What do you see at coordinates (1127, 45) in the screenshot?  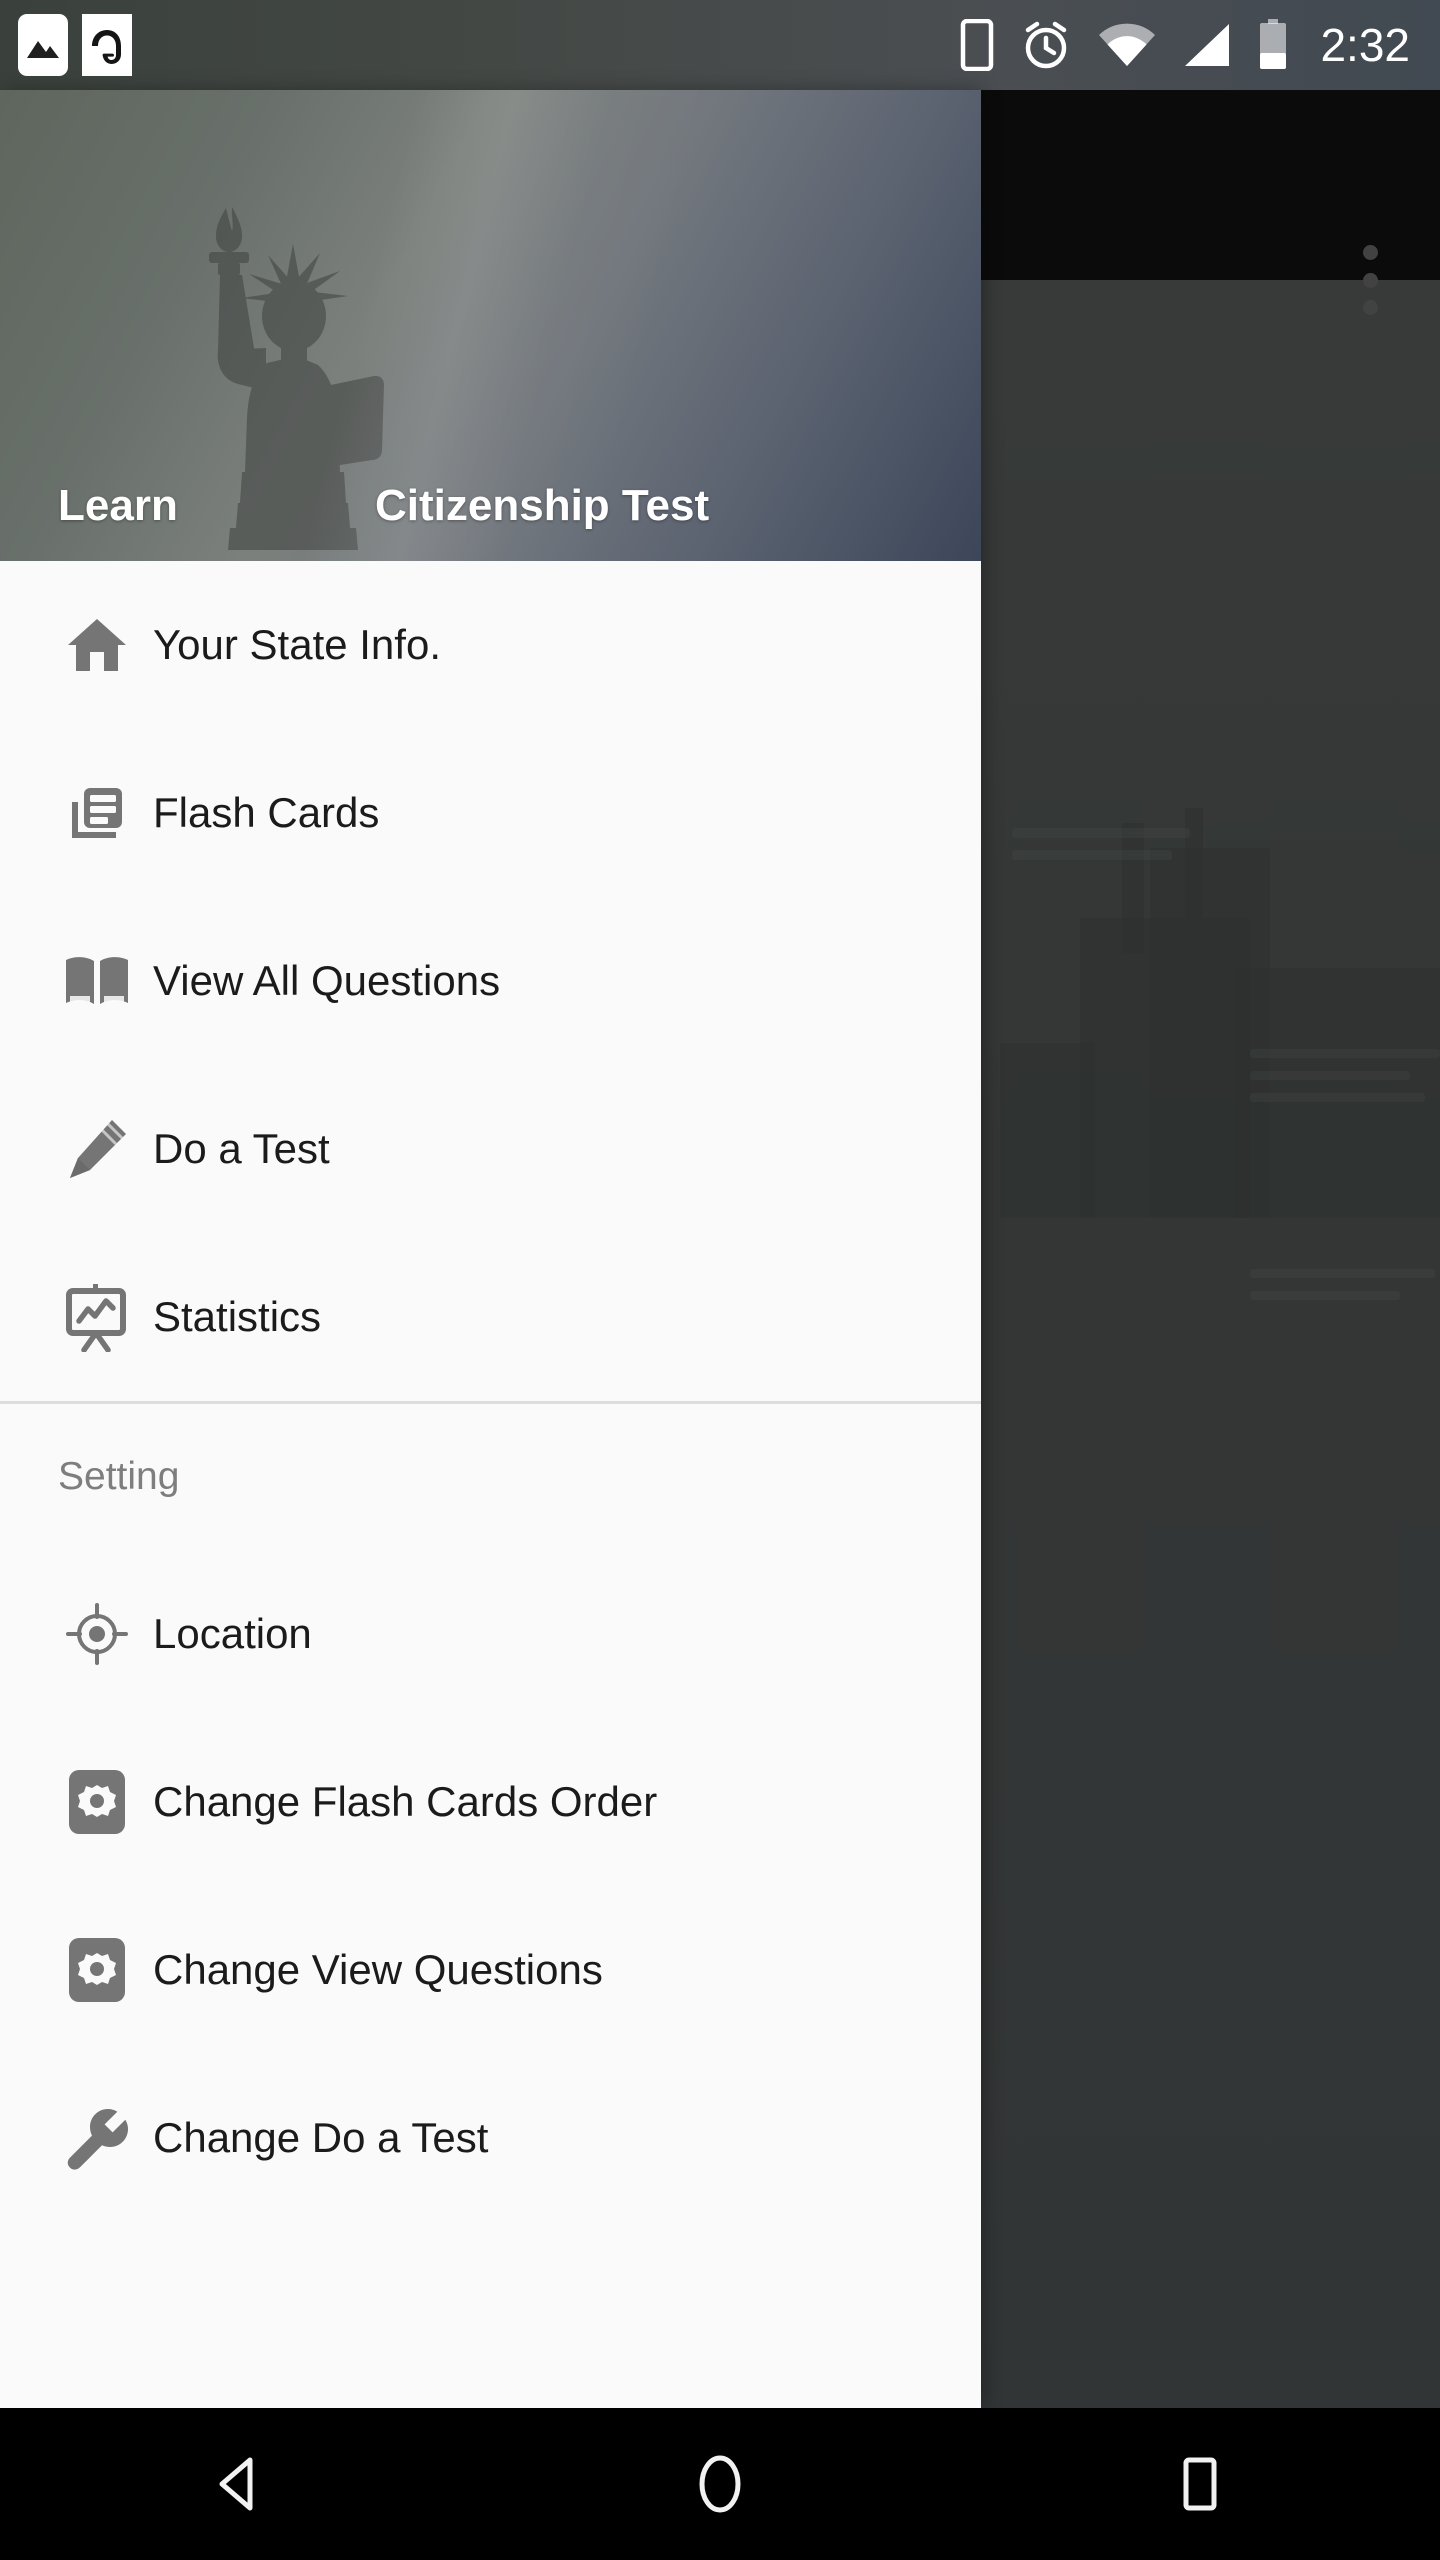 I see `wifi-icon` at bounding box center [1127, 45].